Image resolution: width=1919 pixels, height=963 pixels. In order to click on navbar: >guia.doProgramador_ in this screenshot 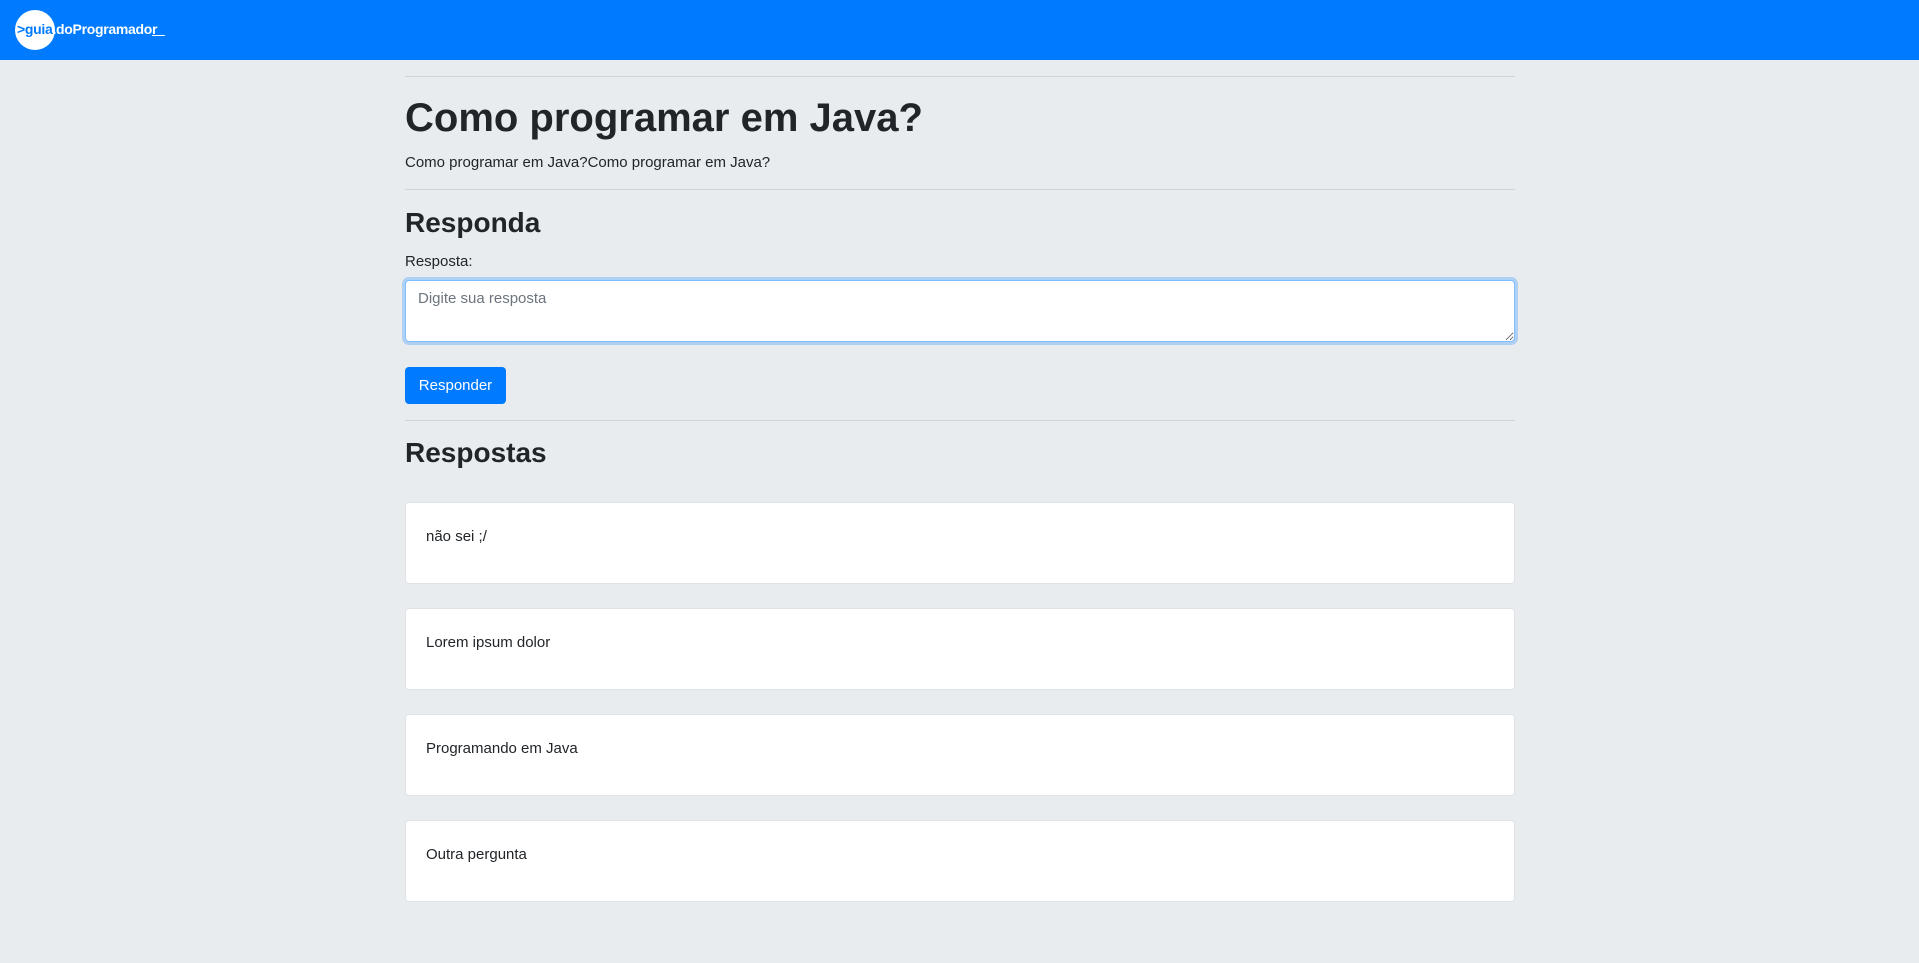, I will do `click(959, 30)`.